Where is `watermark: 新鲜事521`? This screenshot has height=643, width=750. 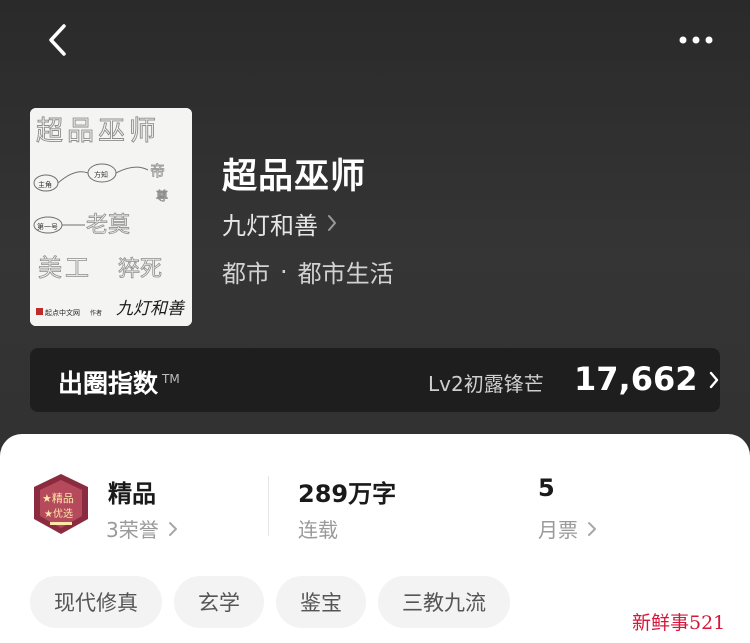
watermark: 新鲜事521 is located at coordinates (679, 623).